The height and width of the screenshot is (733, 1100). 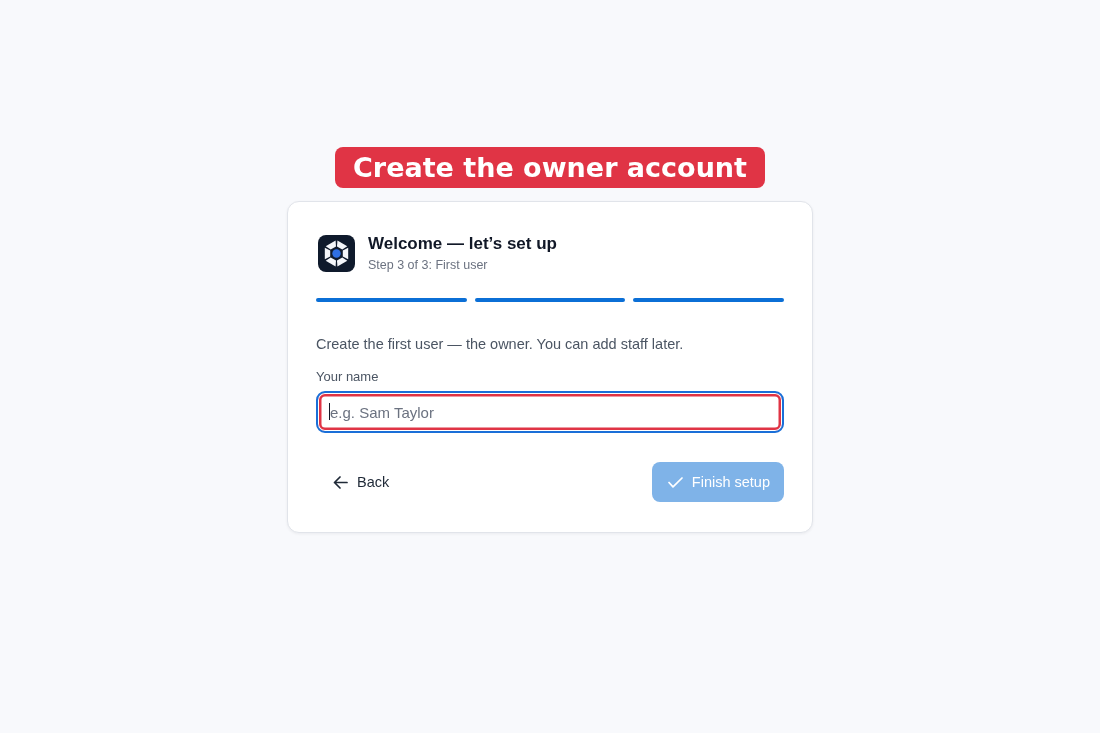 I want to click on callout-banner: Create the owner account, so click(x=550, y=167).